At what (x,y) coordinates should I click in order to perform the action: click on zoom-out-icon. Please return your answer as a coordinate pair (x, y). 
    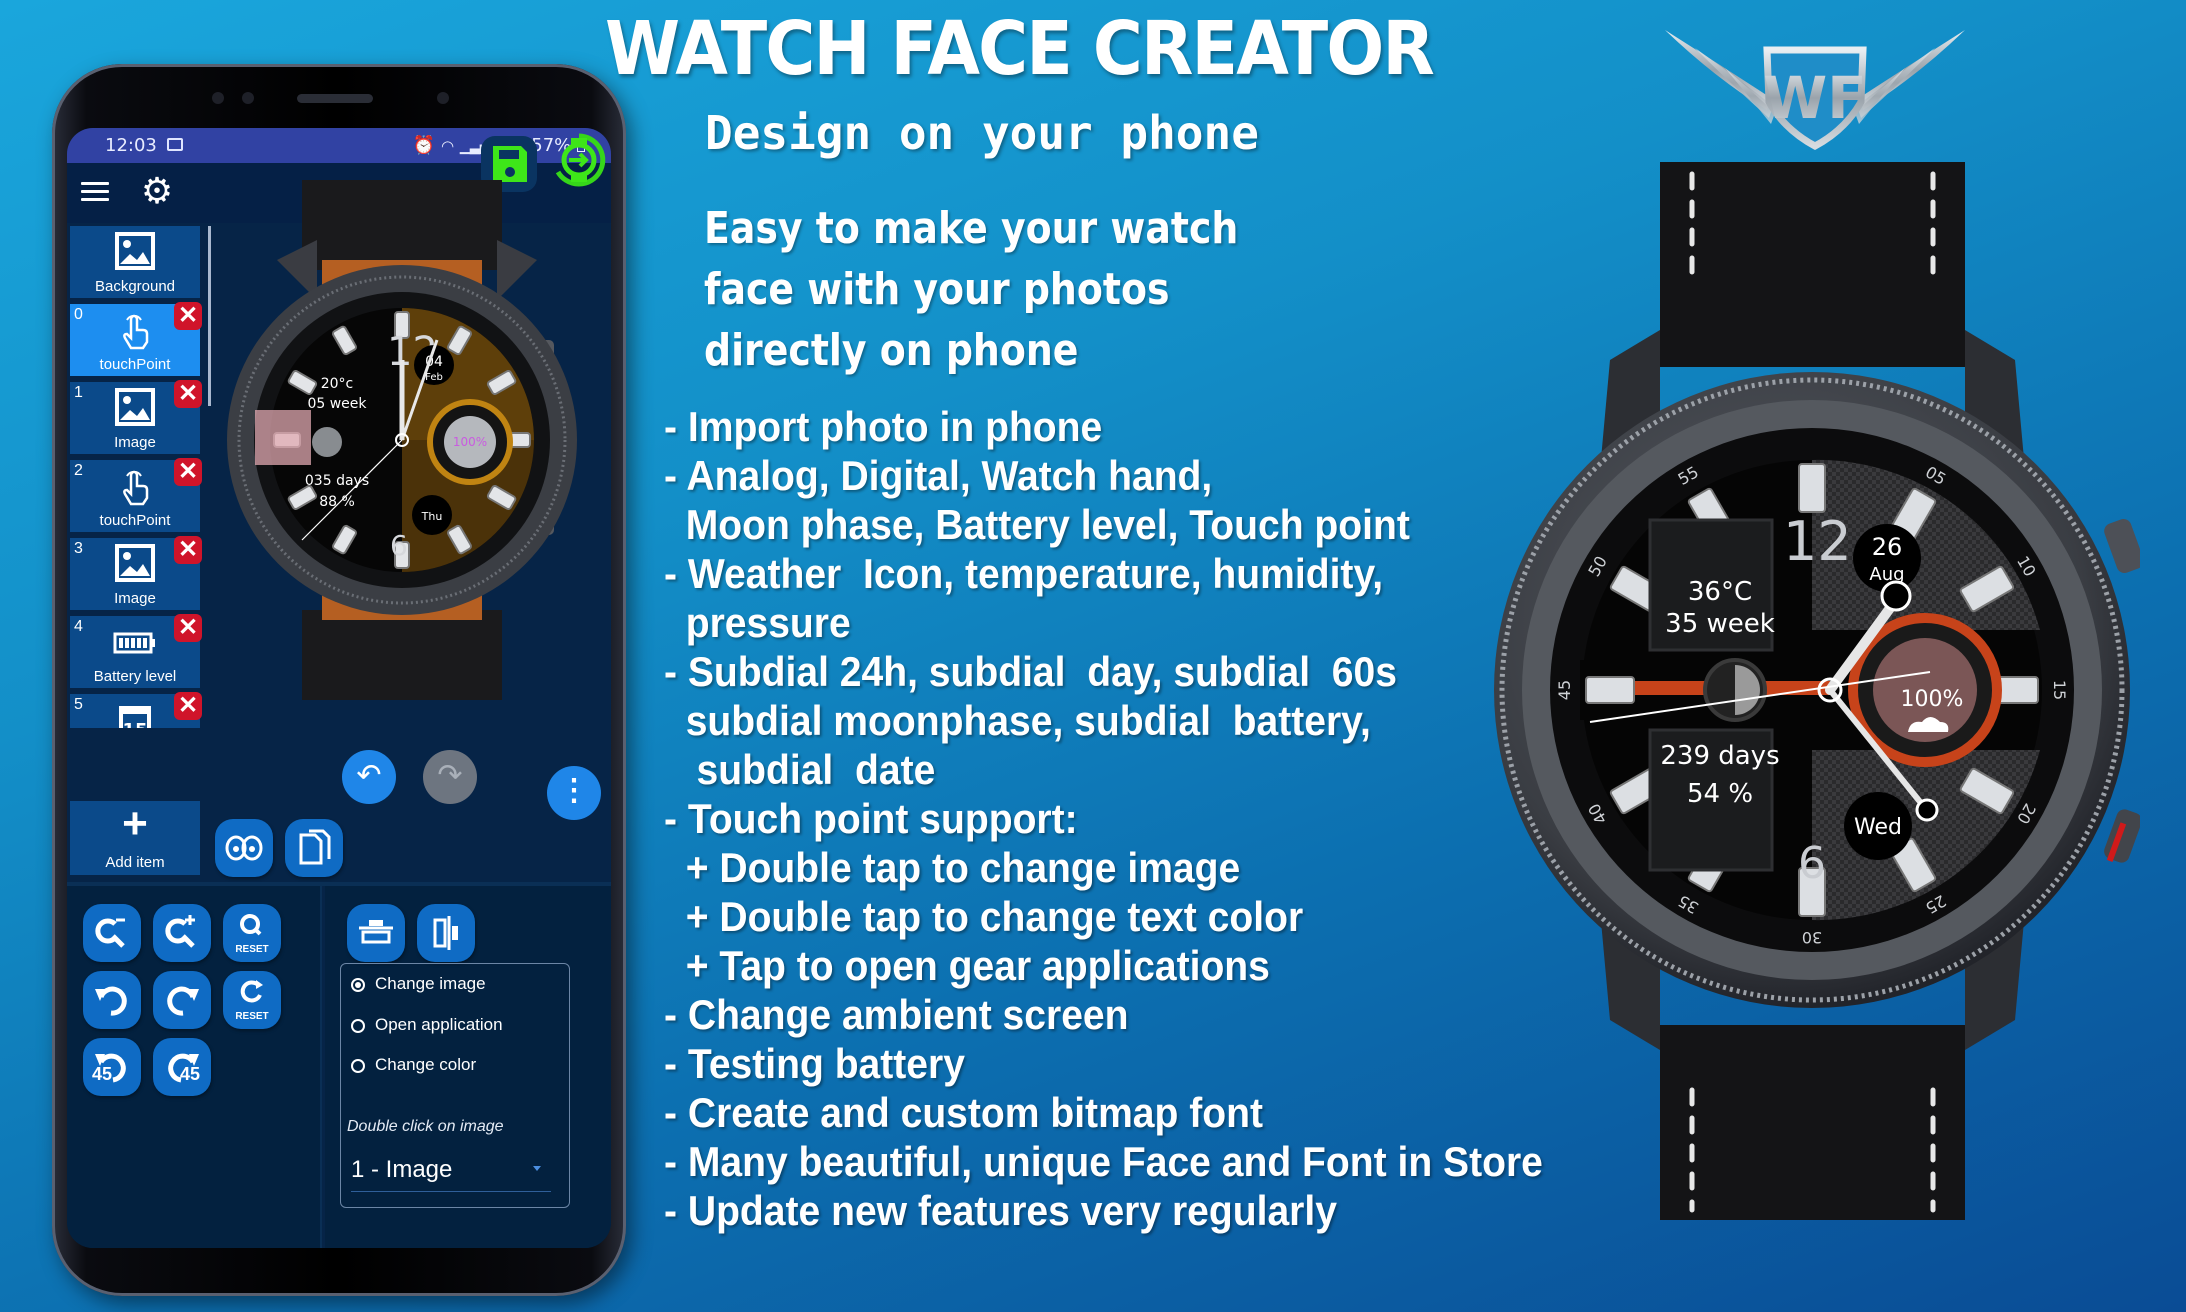
    Looking at the image, I should click on (110, 933).